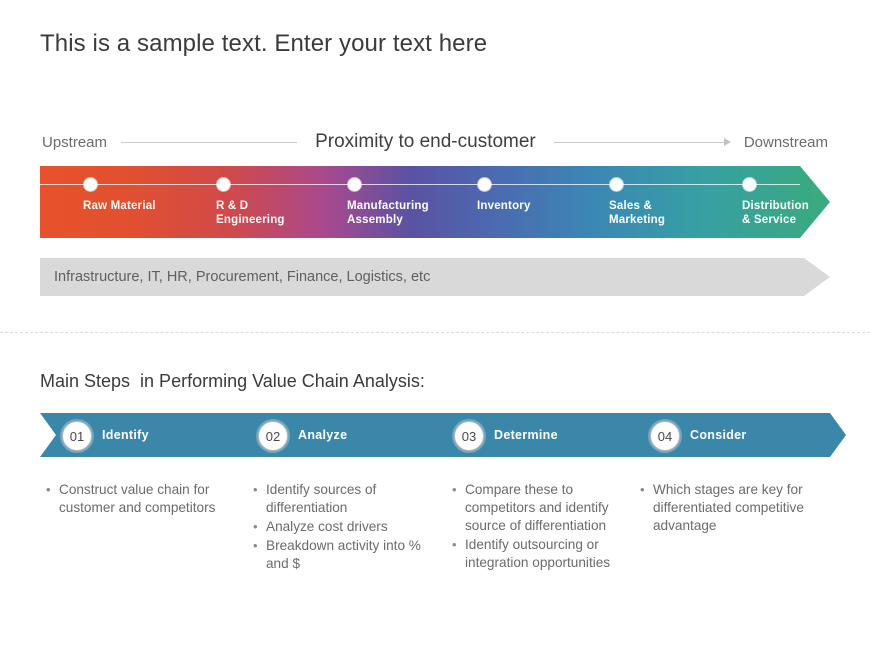 The height and width of the screenshot is (653, 870). What do you see at coordinates (250, 220) in the screenshot?
I see `stage-label-line2: Engineering` at bounding box center [250, 220].